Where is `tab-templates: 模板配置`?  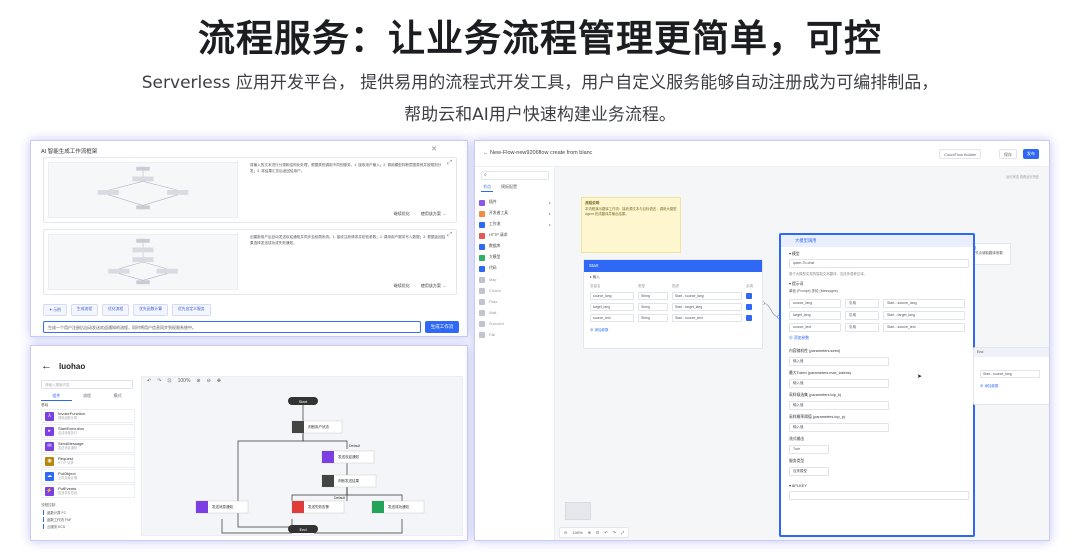
tab-templates: 模板配置 is located at coordinates (509, 187).